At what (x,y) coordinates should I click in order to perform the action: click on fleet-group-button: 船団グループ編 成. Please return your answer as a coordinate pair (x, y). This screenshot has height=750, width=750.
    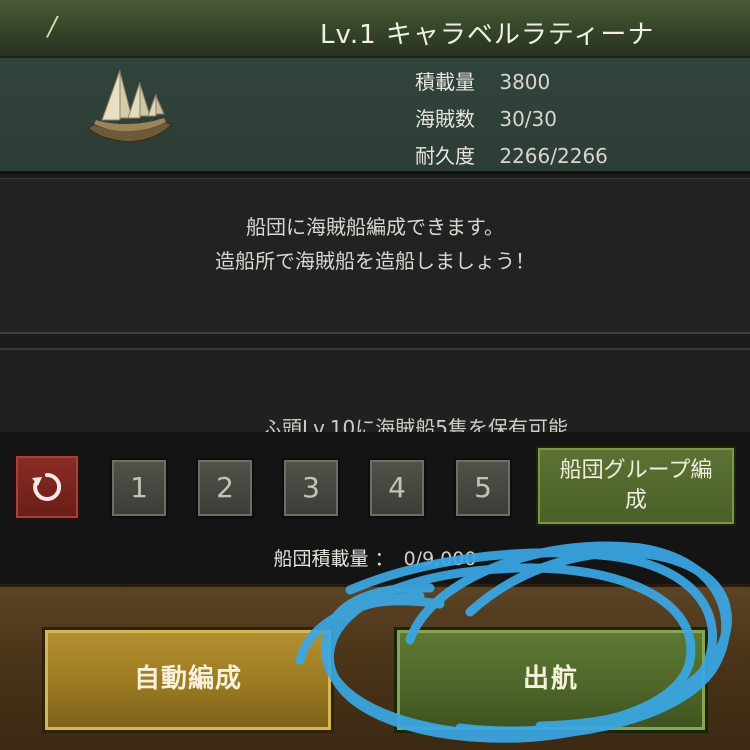
    Looking at the image, I should click on (636, 486).